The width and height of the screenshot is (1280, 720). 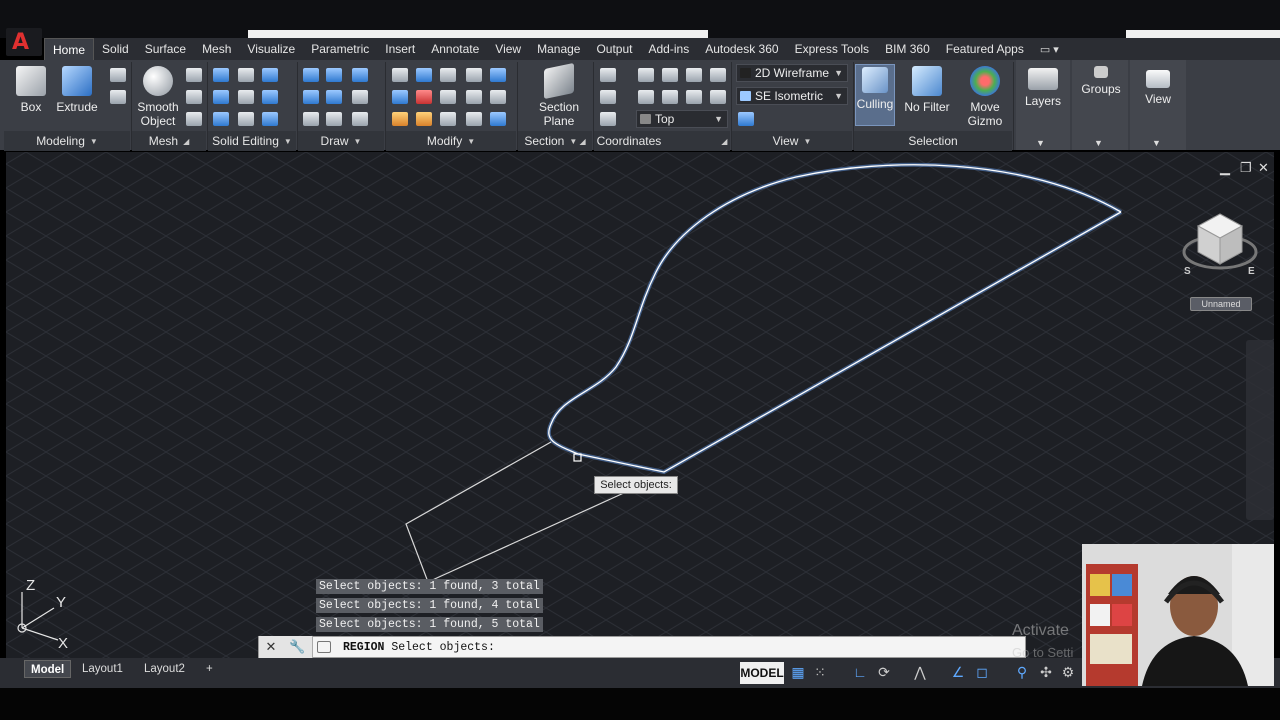 What do you see at coordinates (341, 141) in the screenshot?
I see `panel-draw: Draw ▼` at bounding box center [341, 141].